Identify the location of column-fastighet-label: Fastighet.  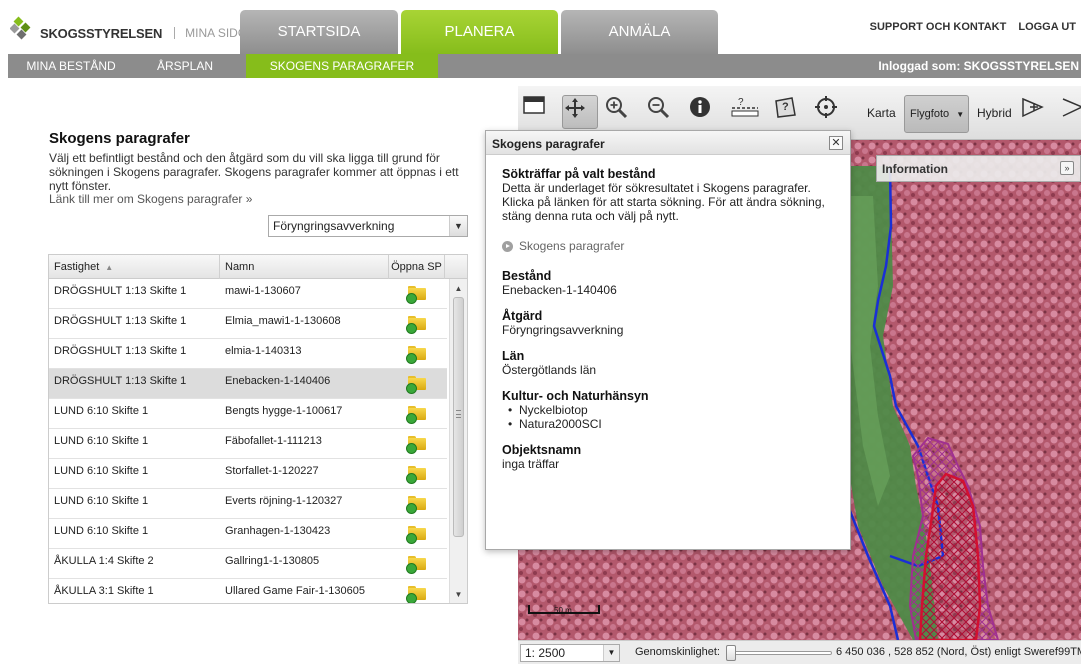
(77, 267).